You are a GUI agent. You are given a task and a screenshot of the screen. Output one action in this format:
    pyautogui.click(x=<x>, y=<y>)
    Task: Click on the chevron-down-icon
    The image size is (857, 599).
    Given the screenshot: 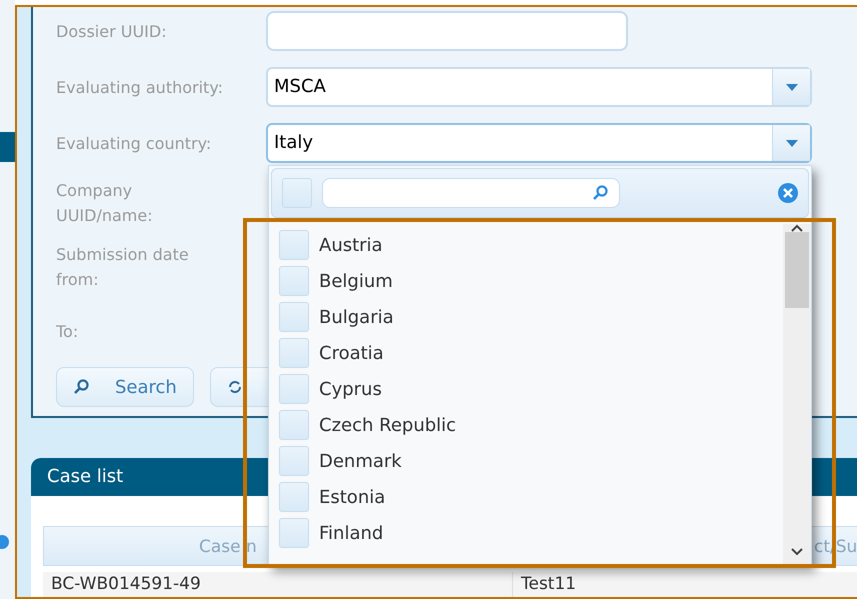 What is the action you would take?
    pyautogui.click(x=797, y=552)
    